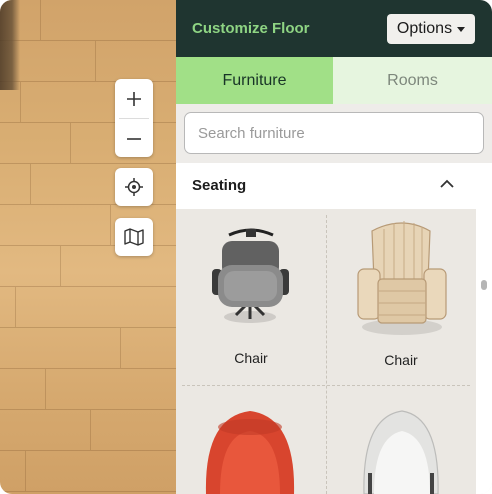 The width and height of the screenshot is (492, 494). Describe the element at coordinates (402, 278) in the screenshot. I see `adirondack-chair-image` at that location.